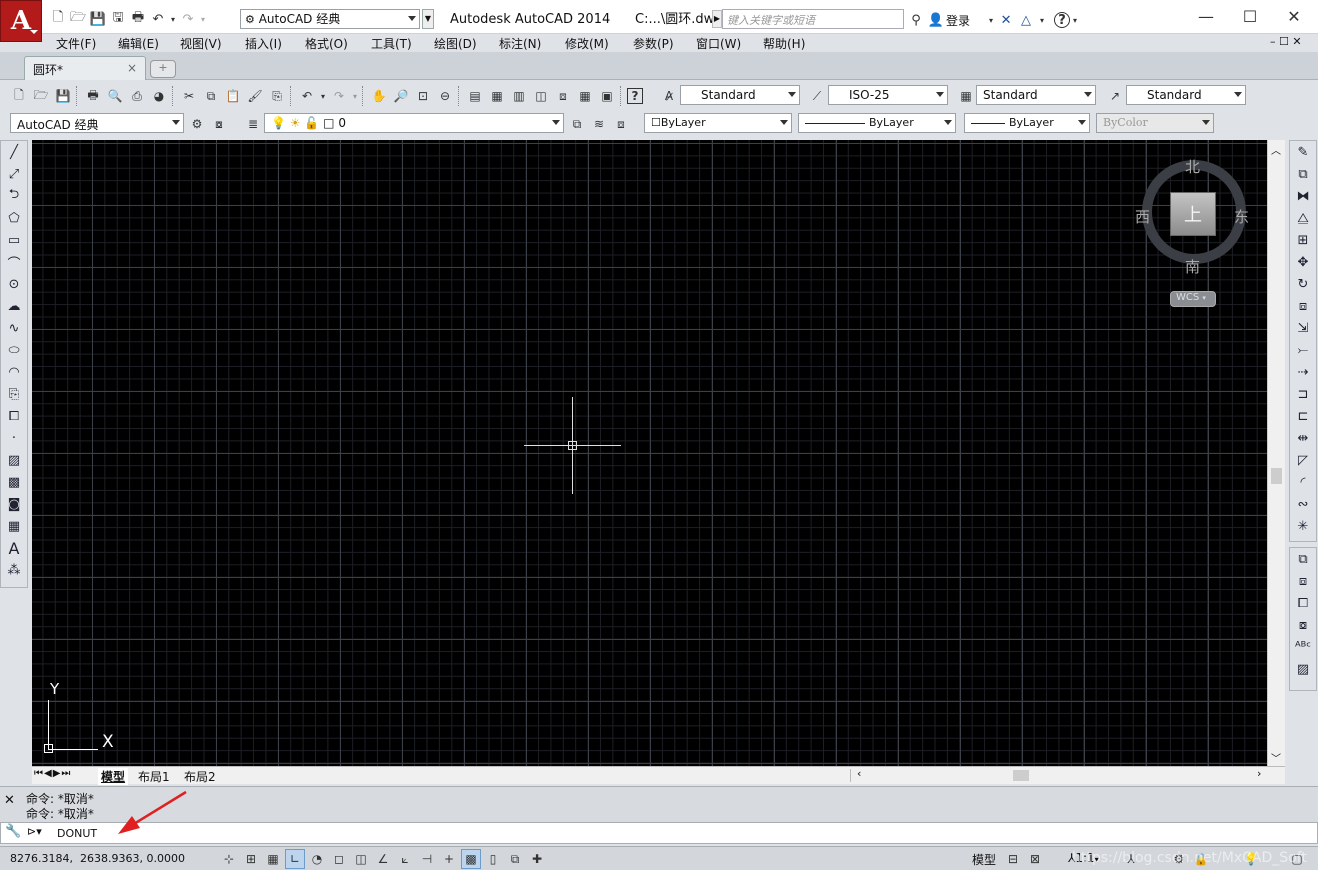 The height and width of the screenshot is (870, 1318). Describe the element at coordinates (255, 96) in the screenshot. I see `match-properties-icon: 🖌` at that location.